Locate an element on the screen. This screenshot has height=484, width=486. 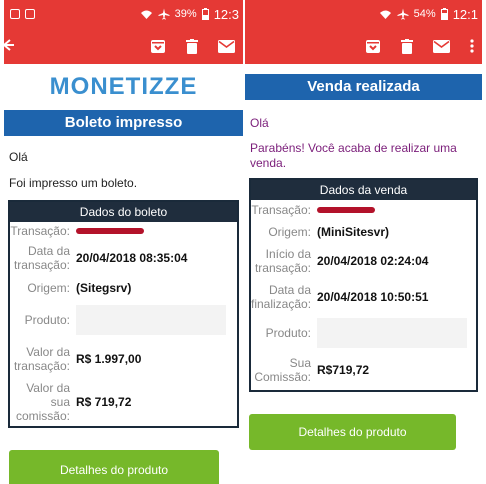
row-value: (MiniSitesvr) is located at coordinates (353, 232).